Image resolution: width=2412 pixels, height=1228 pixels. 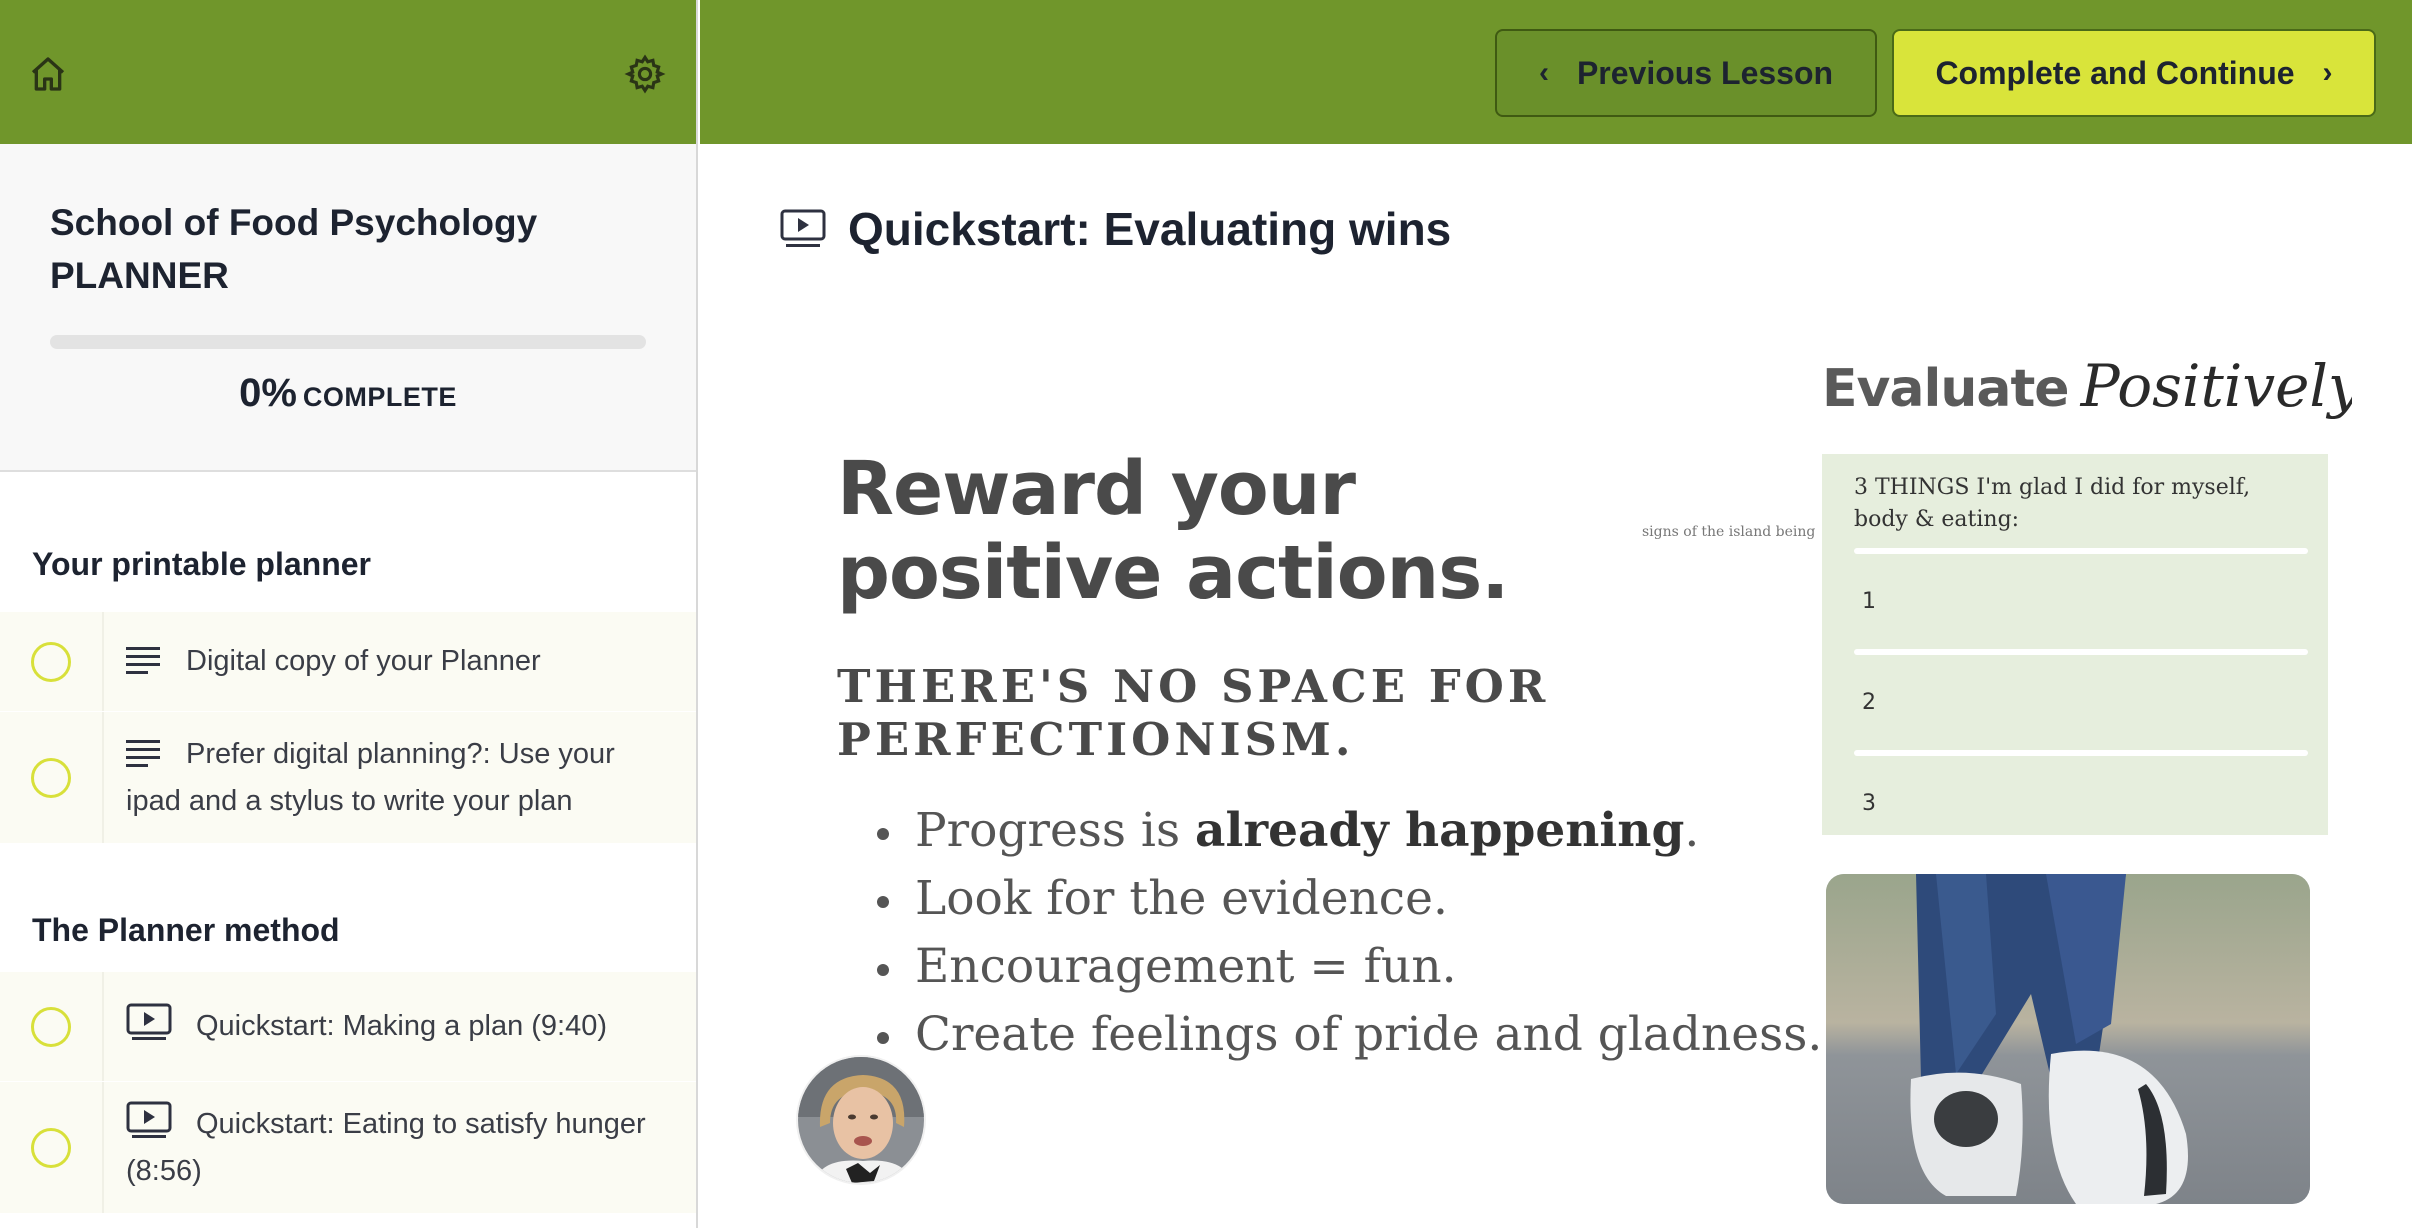 I want to click on home-button, so click(x=48, y=74).